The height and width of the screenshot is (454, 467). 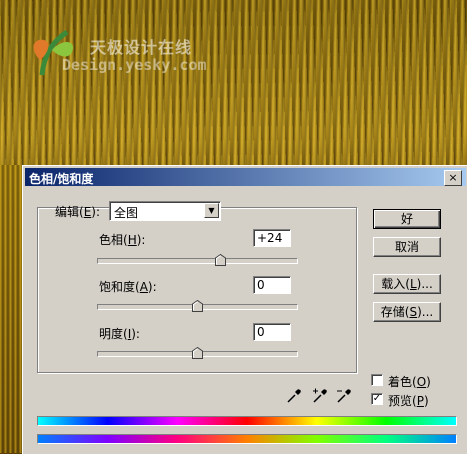 I want to click on eyedropper-icon, so click(x=294, y=396).